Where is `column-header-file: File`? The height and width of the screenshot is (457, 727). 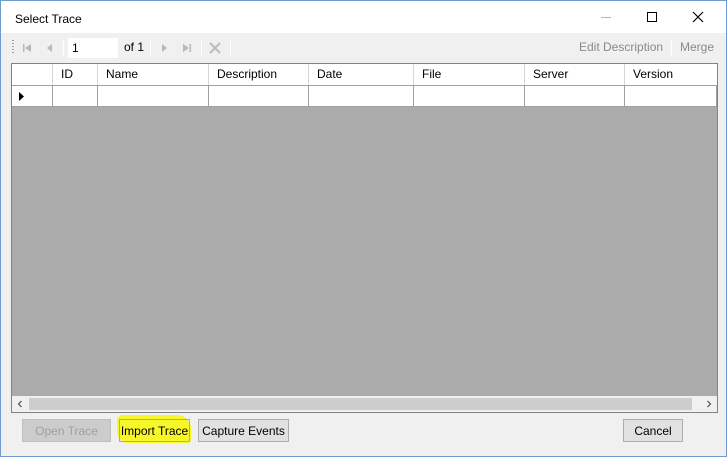
column-header-file: File is located at coordinates (469, 74).